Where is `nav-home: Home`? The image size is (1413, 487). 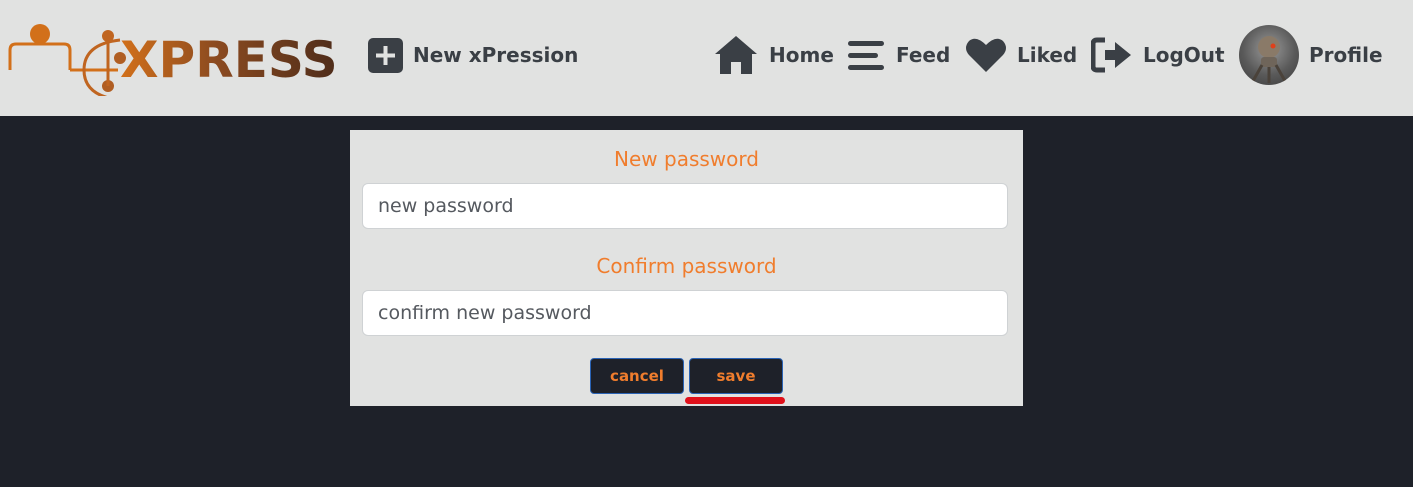
nav-home: Home is located at coordinates (773, 55).